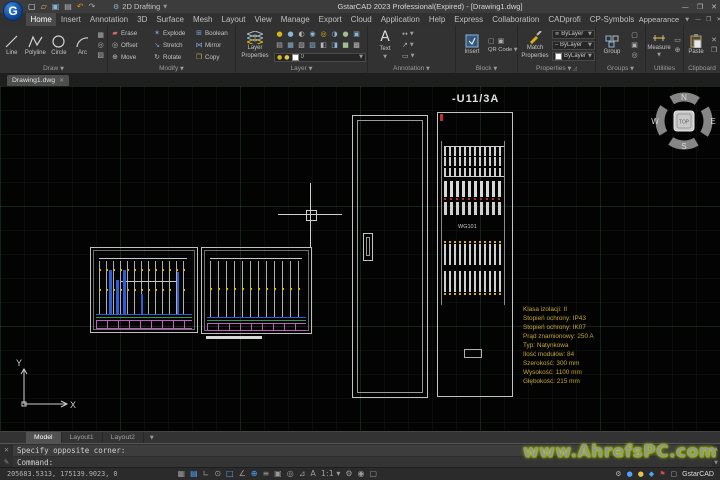  I want to click on ungroup-tool: ▢, so click(634, 35).